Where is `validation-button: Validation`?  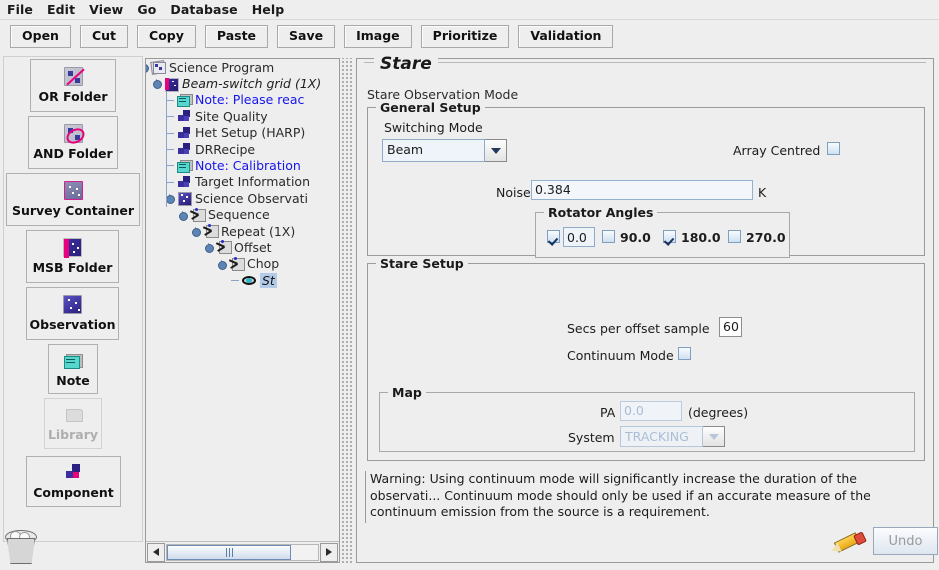 validation-button: Validation is located at coordinates (566, 36).